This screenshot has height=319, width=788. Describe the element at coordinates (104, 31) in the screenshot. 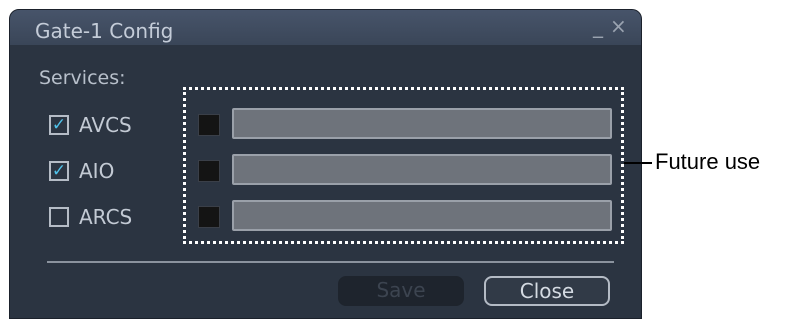

I see `dialog-title: Gate-1 Config` at that location.